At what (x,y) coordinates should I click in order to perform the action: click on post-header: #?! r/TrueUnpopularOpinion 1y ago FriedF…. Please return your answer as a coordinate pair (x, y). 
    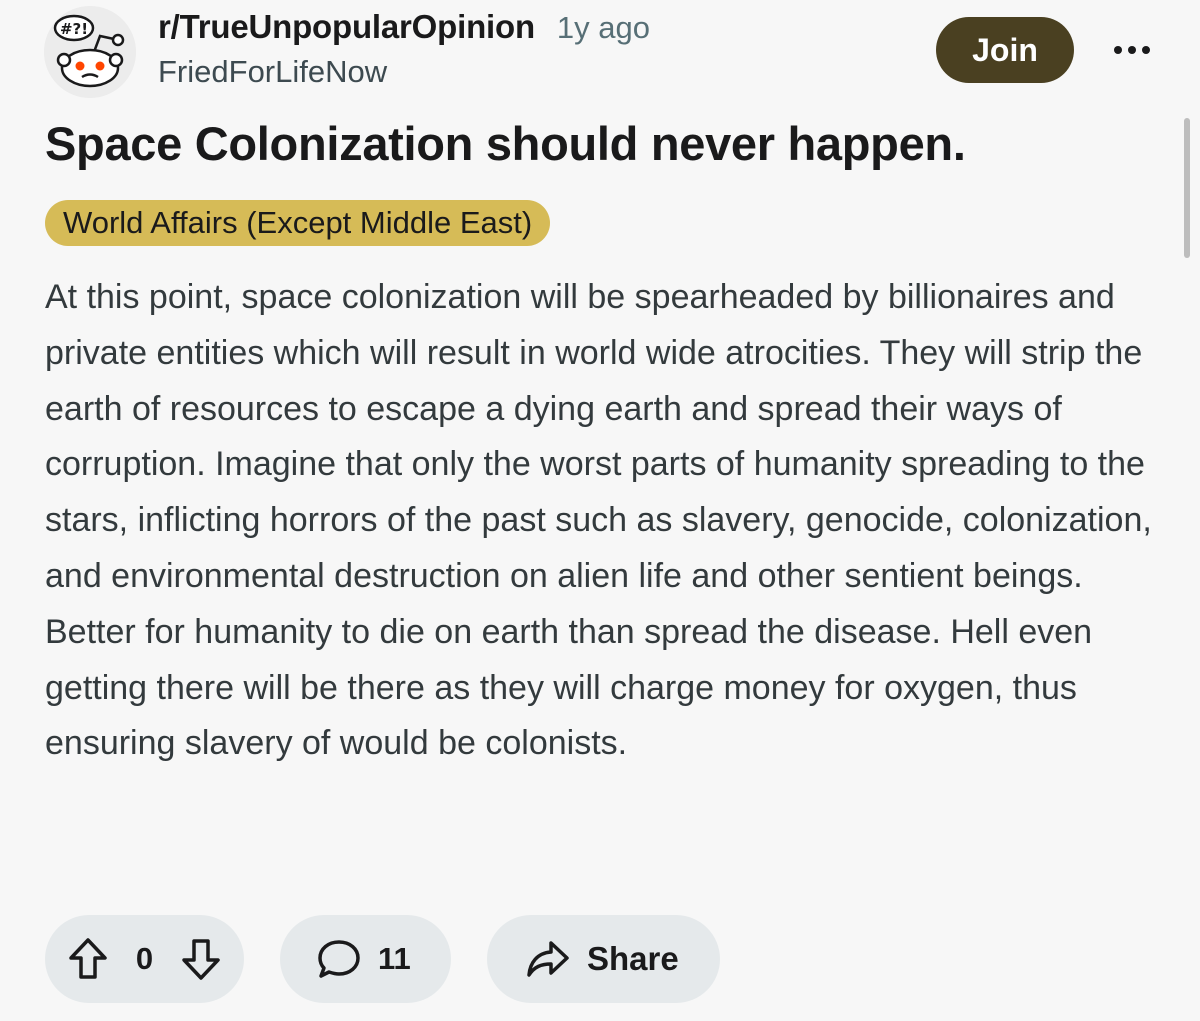
    Looking at the image, I should click on (600, 55).